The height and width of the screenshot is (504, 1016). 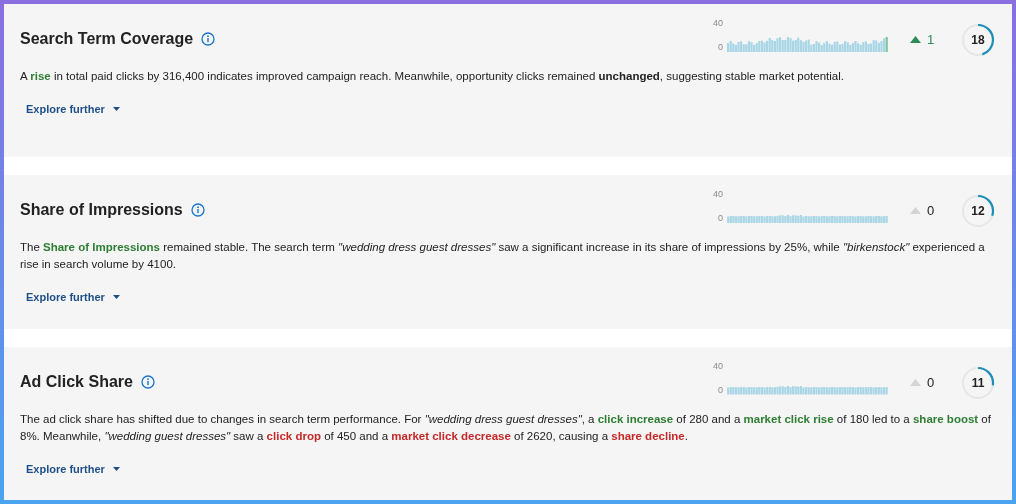 I want to click on insight-text: The Share of Impressions remained stable. The search term "wedding dress guest dresses" saw a significant increase in its share of impressions by 25%, while "birkenstock" experienced a rise in search volume by 4100., so click(x=503, y=256).